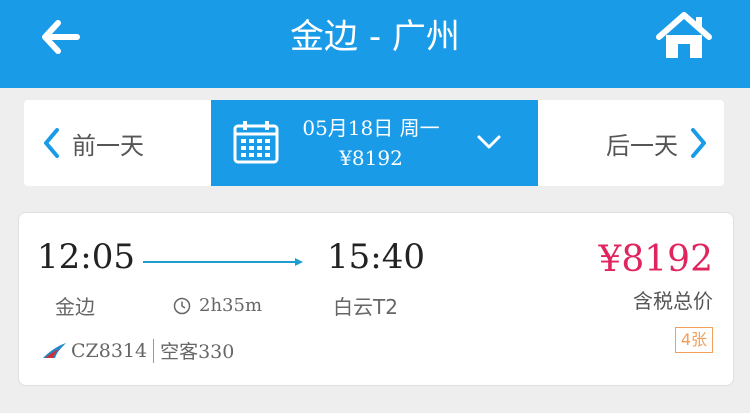 This screenshot has height=413, width=750. What do you see at coordinates (376, 257) in the screenshot?
I see `arrival-time: 15:40` at bounding box center [376, 257].